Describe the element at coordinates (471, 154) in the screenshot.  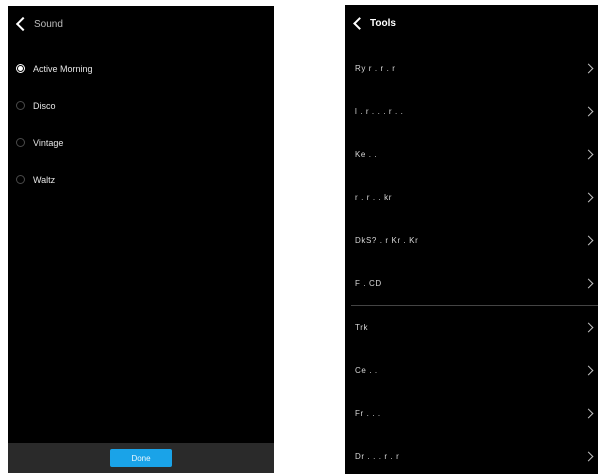
I see `menu-item: Ke . .` at that location.